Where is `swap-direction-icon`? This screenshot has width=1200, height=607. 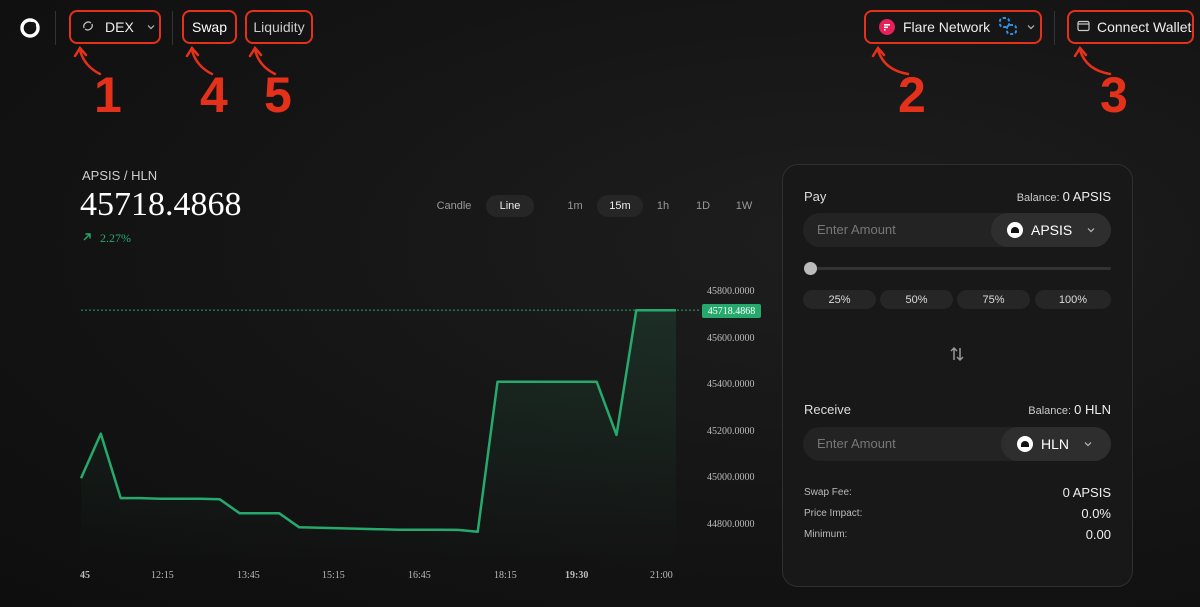 swap-direction-icon is located at coordinates (957, 356).